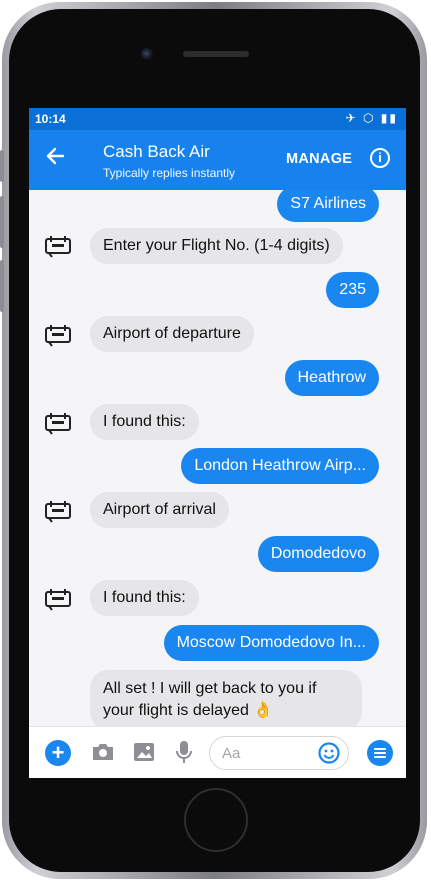 This screenshot has width=431, height=881. Describe the element at coordinates (2, 222) in the screenshot. I see `volume-up-button` at that location.